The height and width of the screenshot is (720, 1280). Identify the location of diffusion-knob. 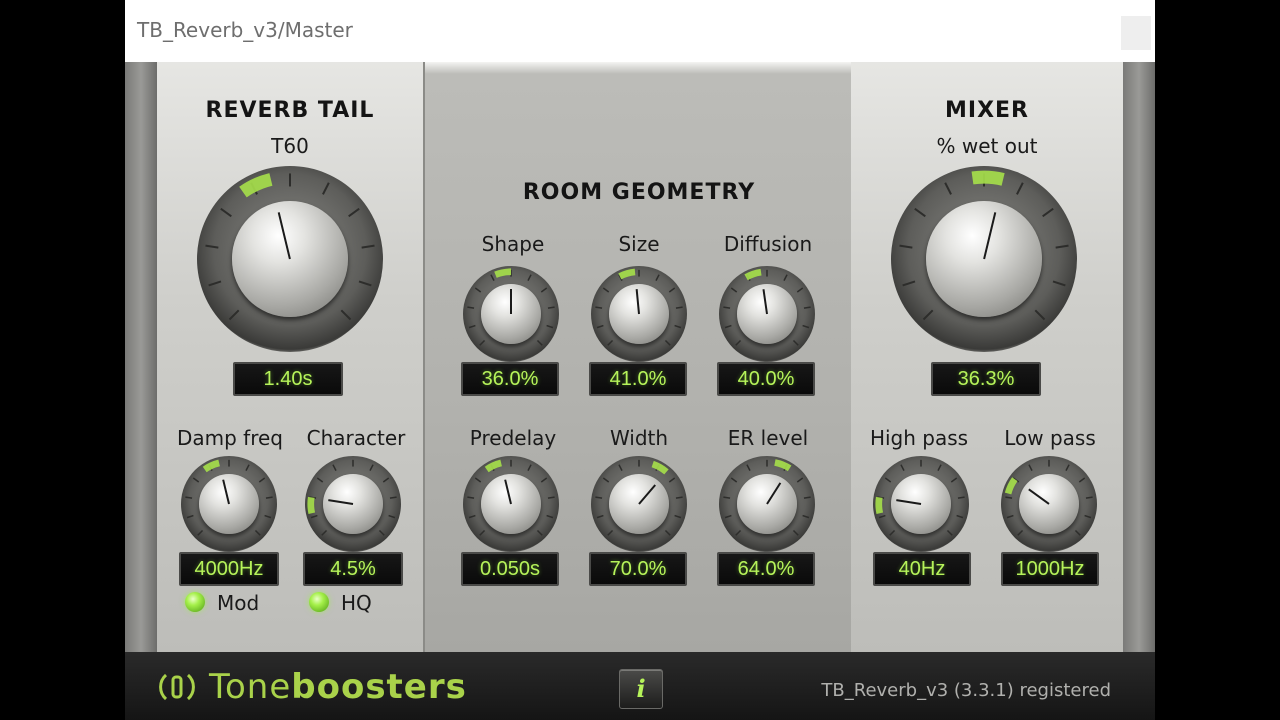
(767, 314).